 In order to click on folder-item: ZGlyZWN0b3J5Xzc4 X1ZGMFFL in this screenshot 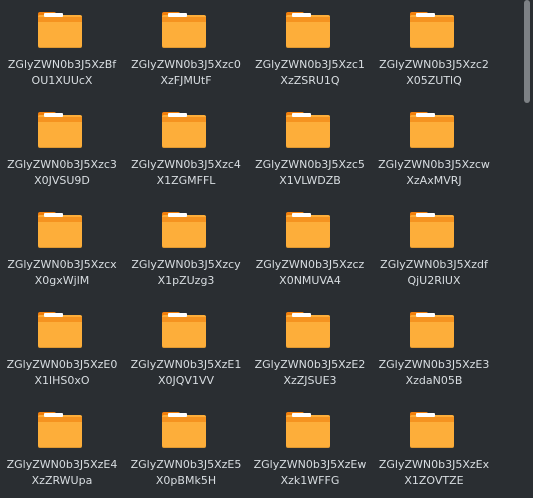, I will do `click(186, 146)`.